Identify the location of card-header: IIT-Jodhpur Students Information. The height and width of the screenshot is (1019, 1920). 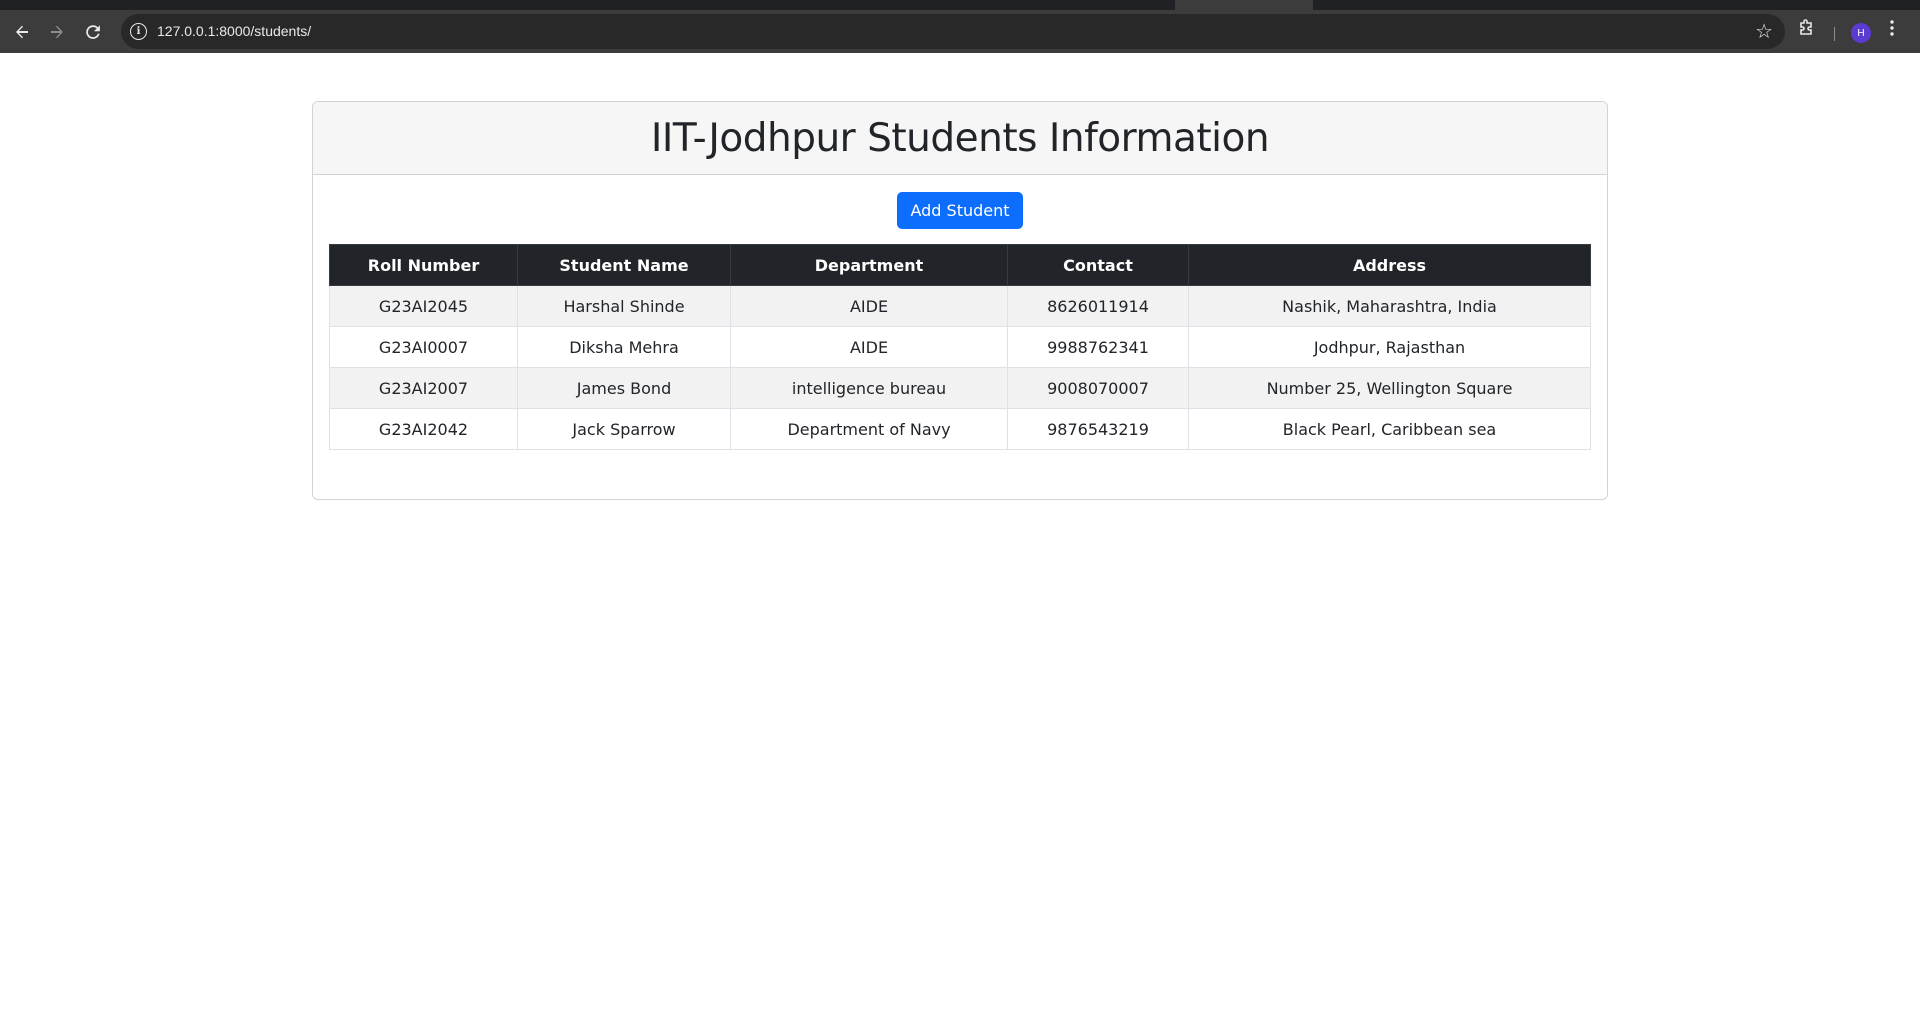
(960, 138).